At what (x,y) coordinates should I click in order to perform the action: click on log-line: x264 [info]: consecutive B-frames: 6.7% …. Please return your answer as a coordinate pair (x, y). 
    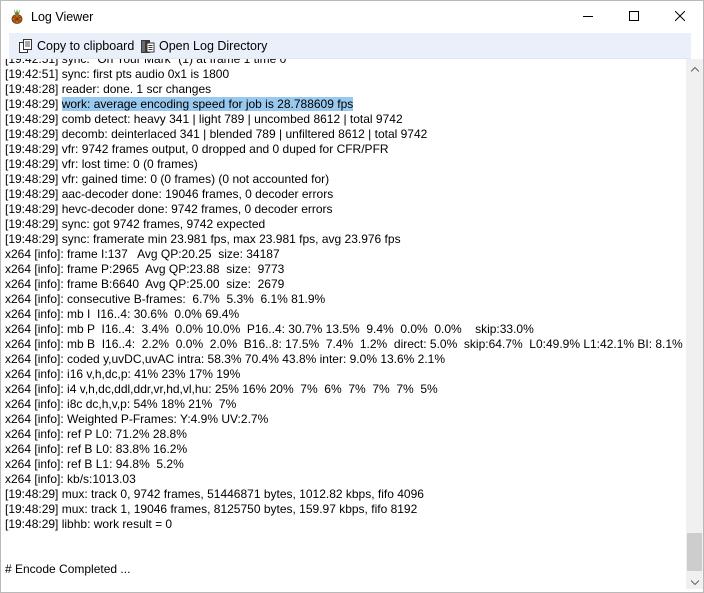
    Looking at the image, I should click on (344, 299).